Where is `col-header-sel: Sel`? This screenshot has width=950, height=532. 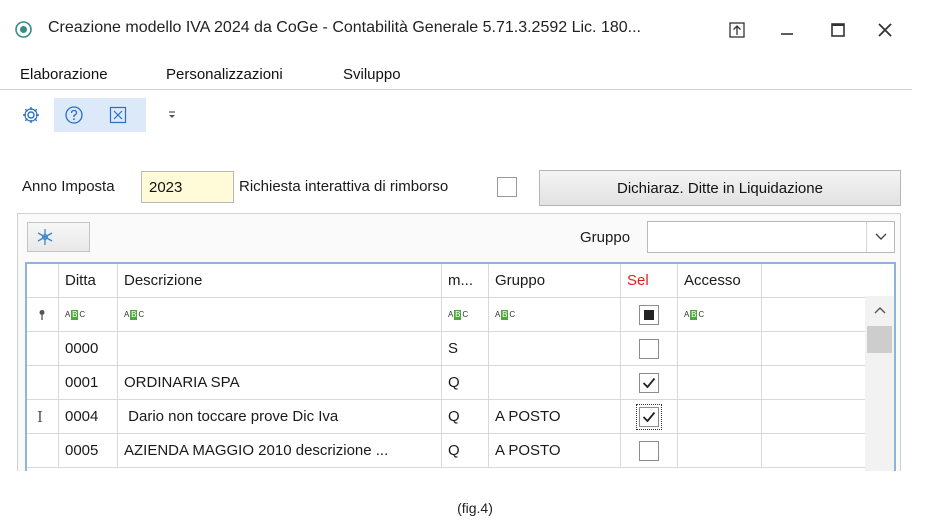 col-header-sel: Sel is located at coordinates (649, 280).